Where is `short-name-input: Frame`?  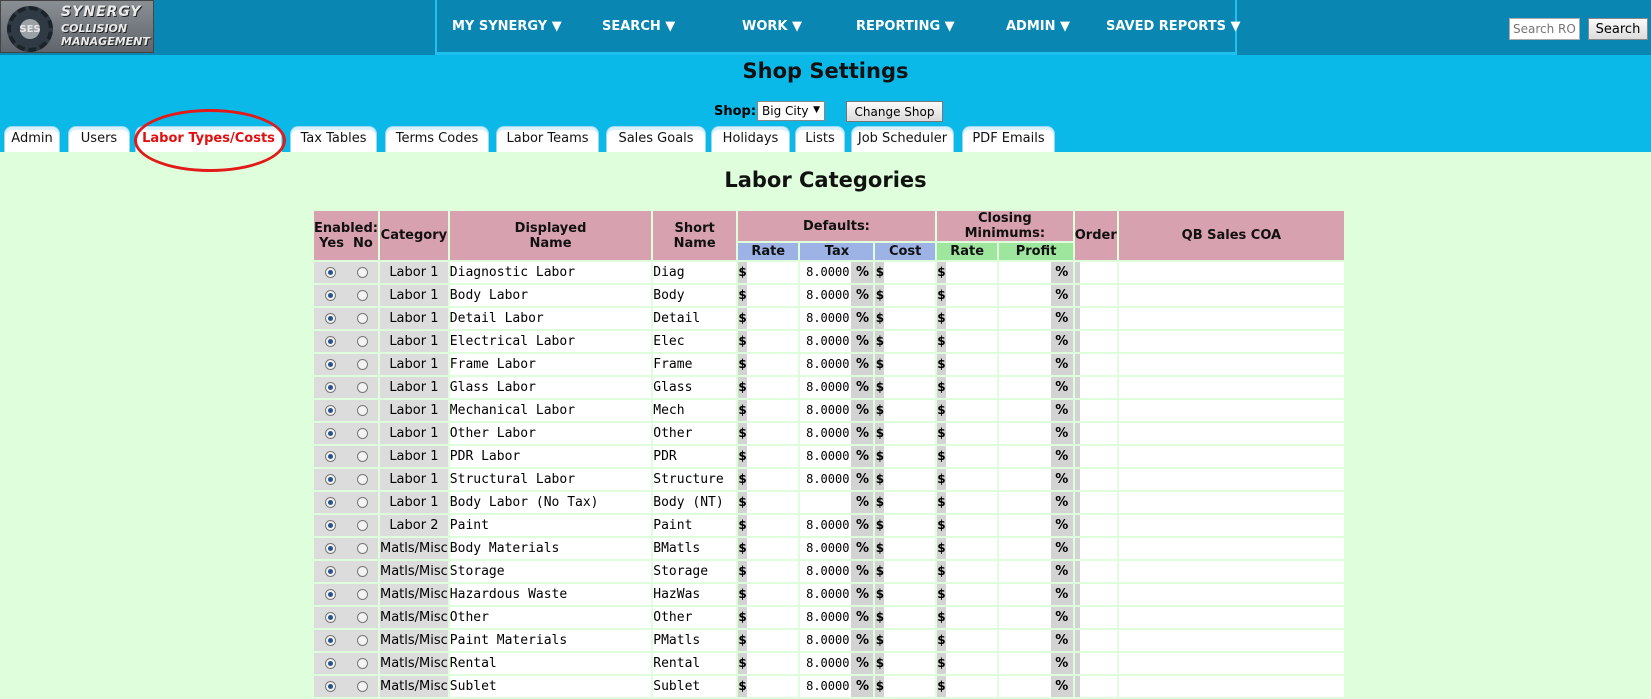
short-name-input: Frame is located at coordinates (694, 364).